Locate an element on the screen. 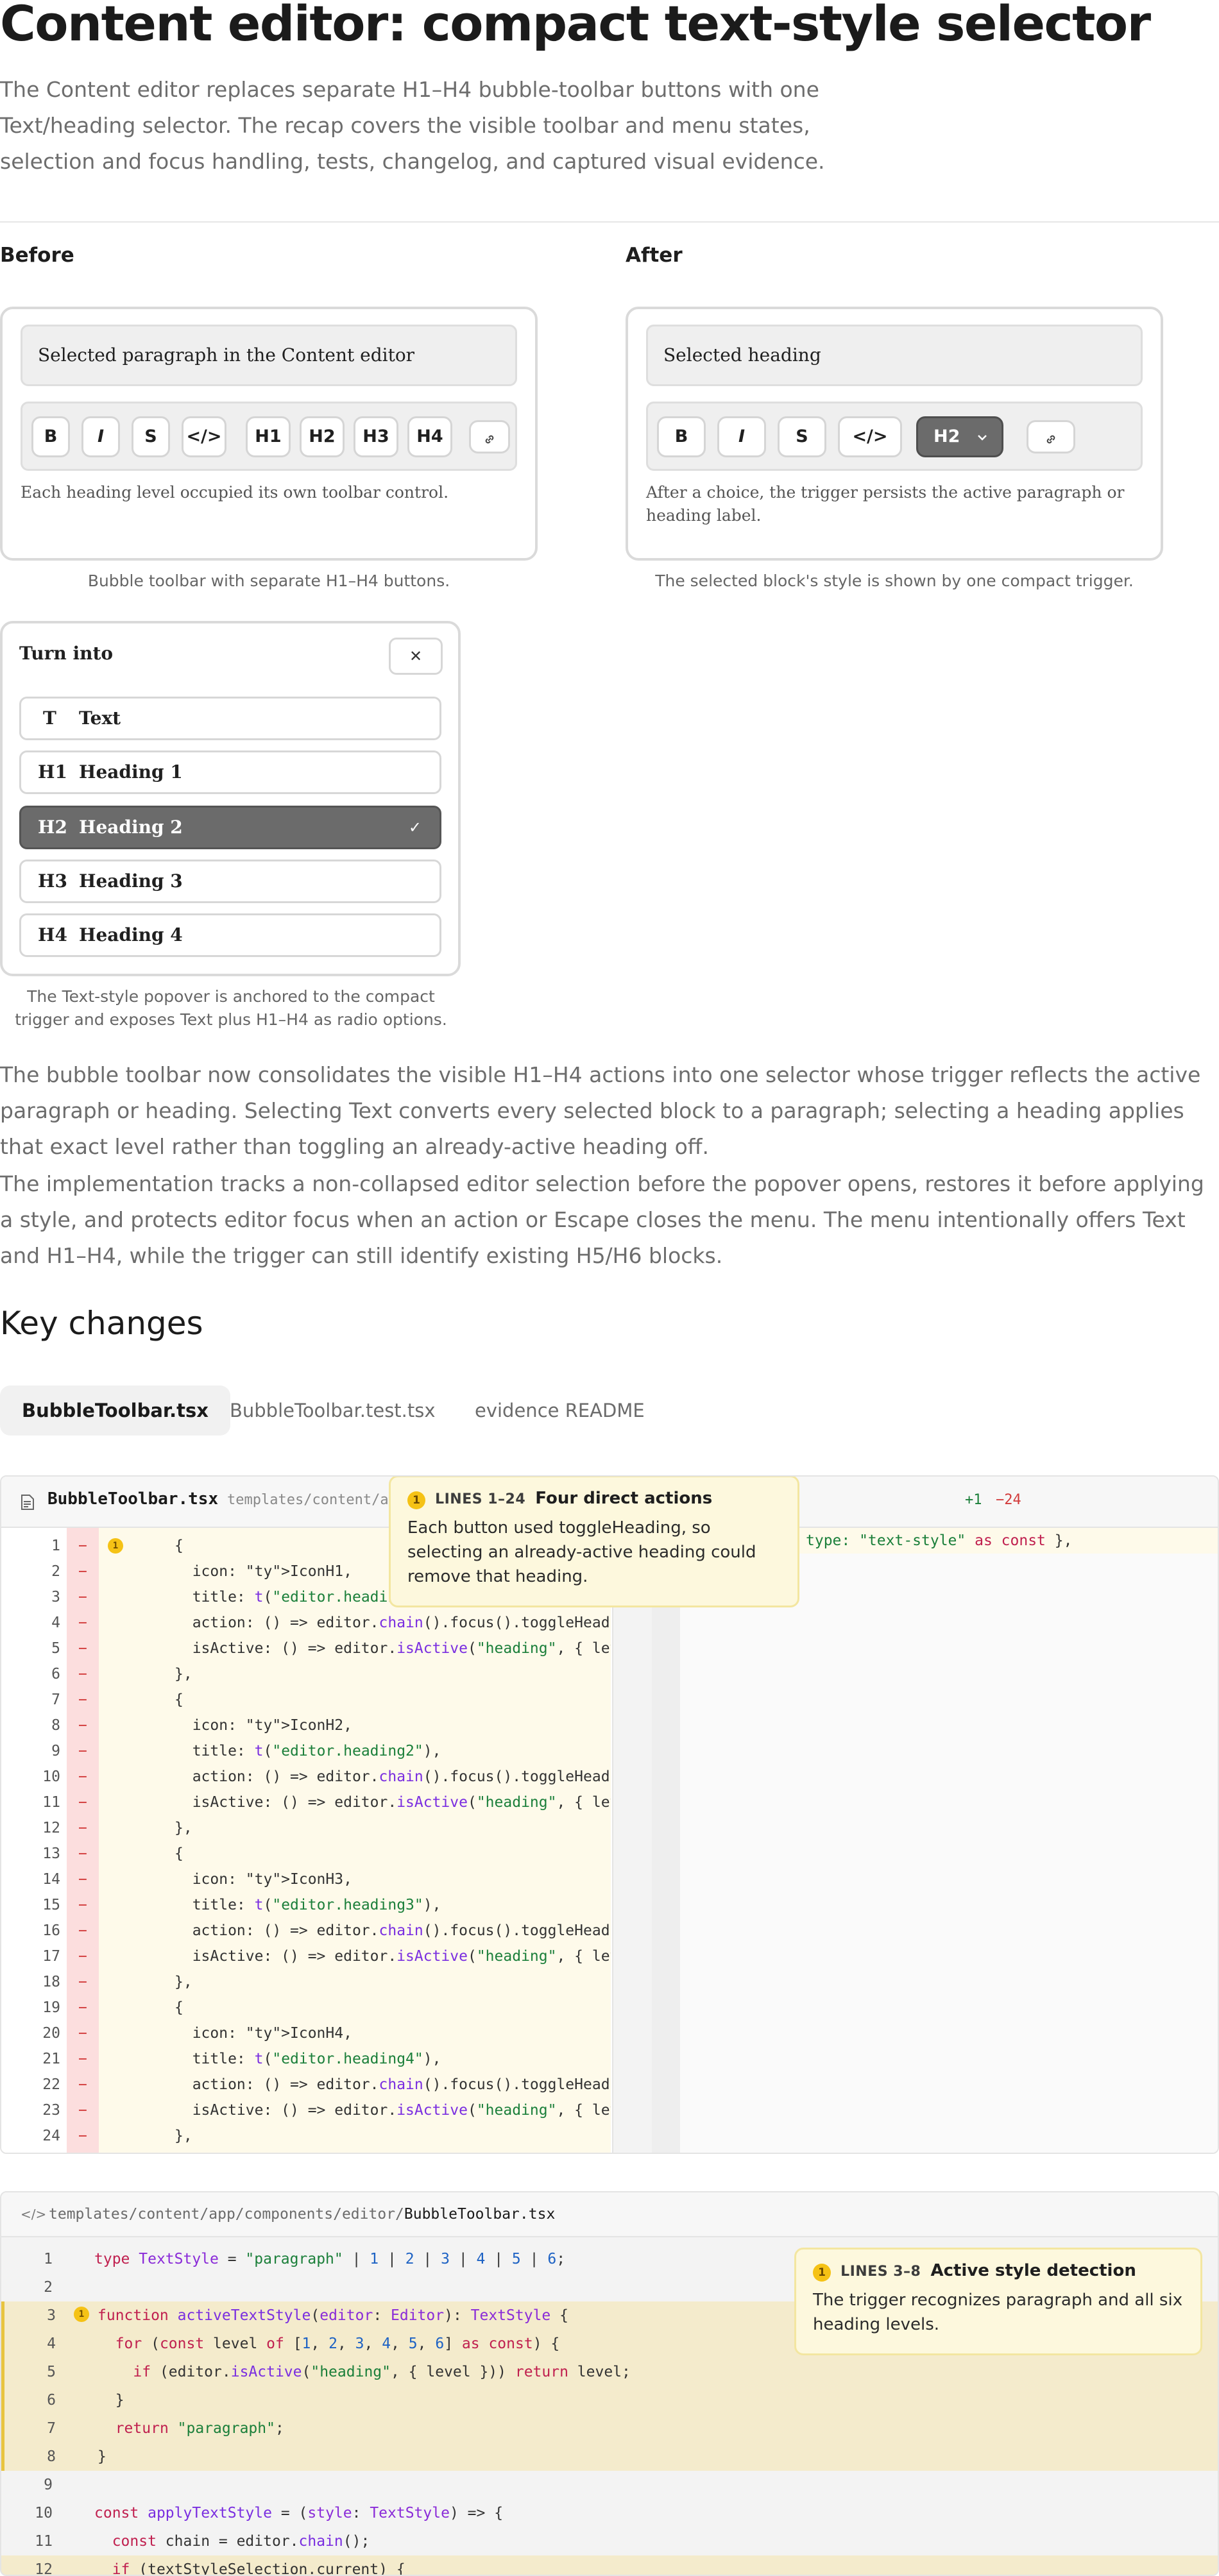  chevron-down-icon is located at coordinates (982, 438).